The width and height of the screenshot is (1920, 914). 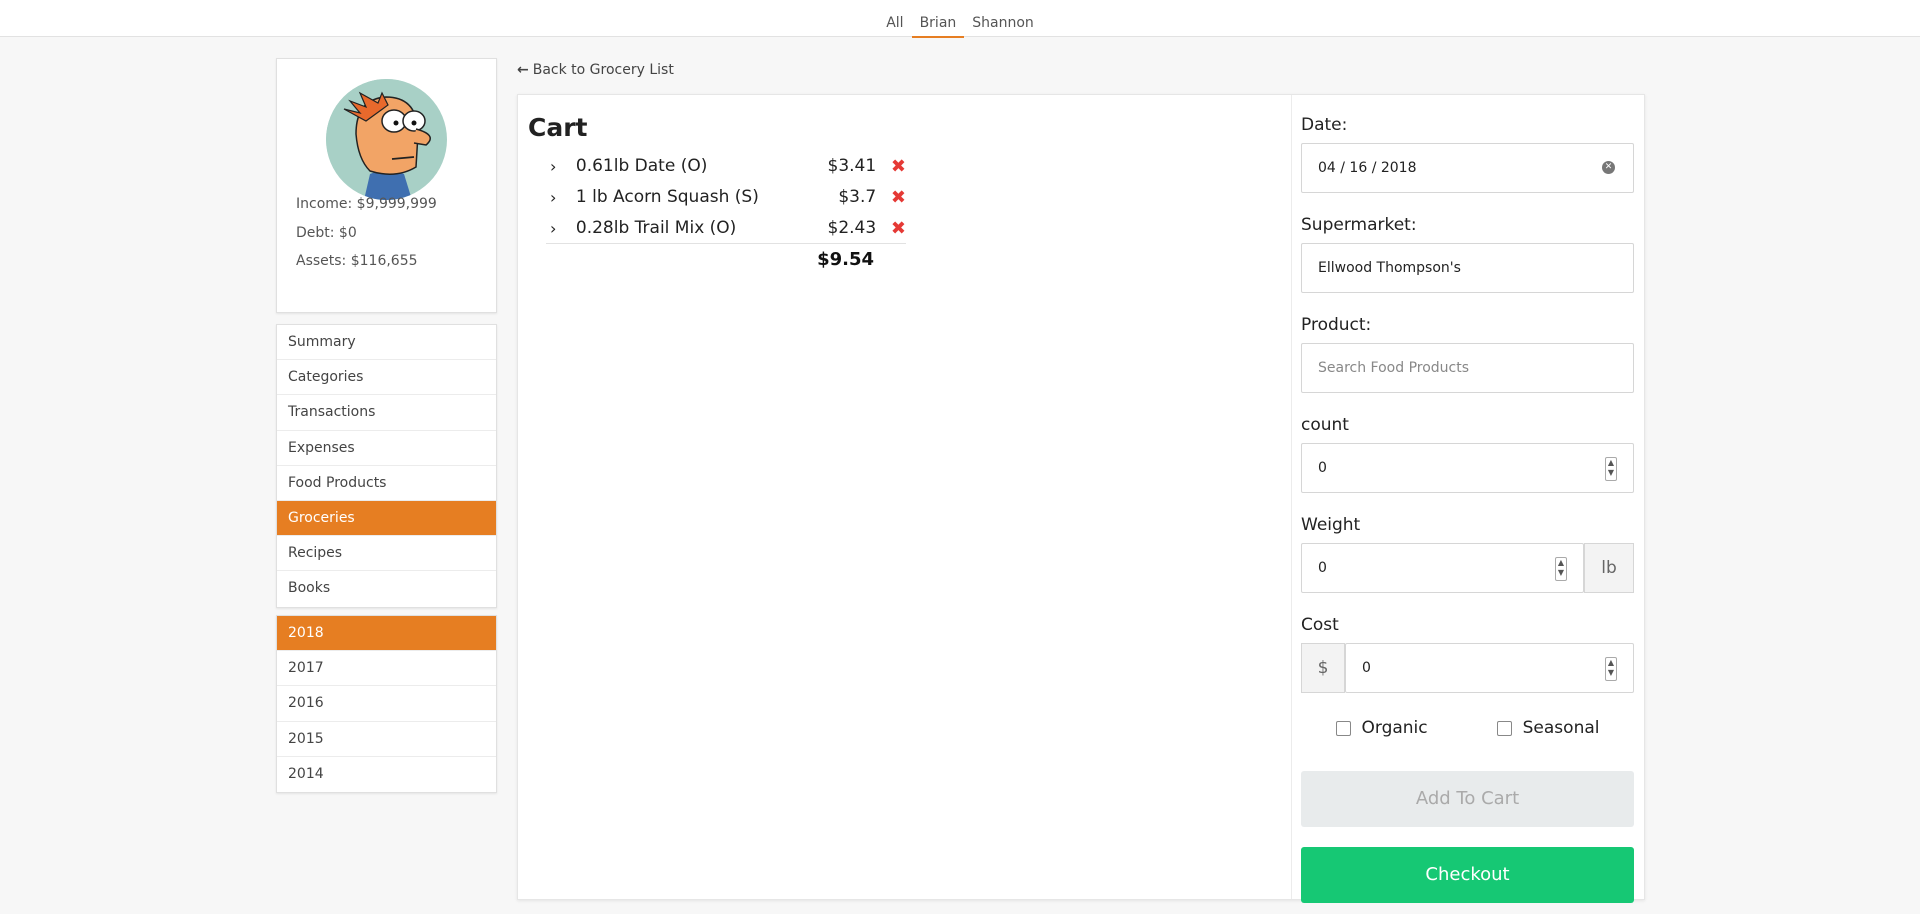 I want to click on supermarket-field, so click(x=1467, y=268).